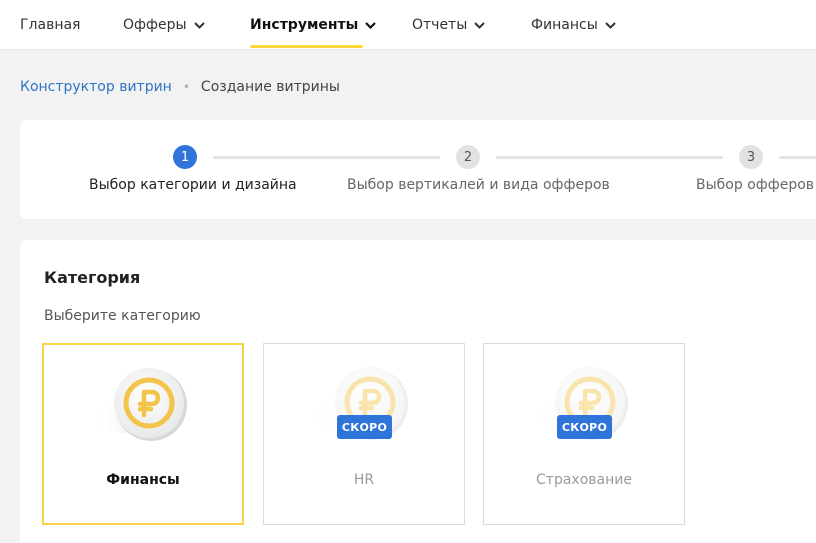  I want to click on nav-item-label: Финансы, so click(564, 25).